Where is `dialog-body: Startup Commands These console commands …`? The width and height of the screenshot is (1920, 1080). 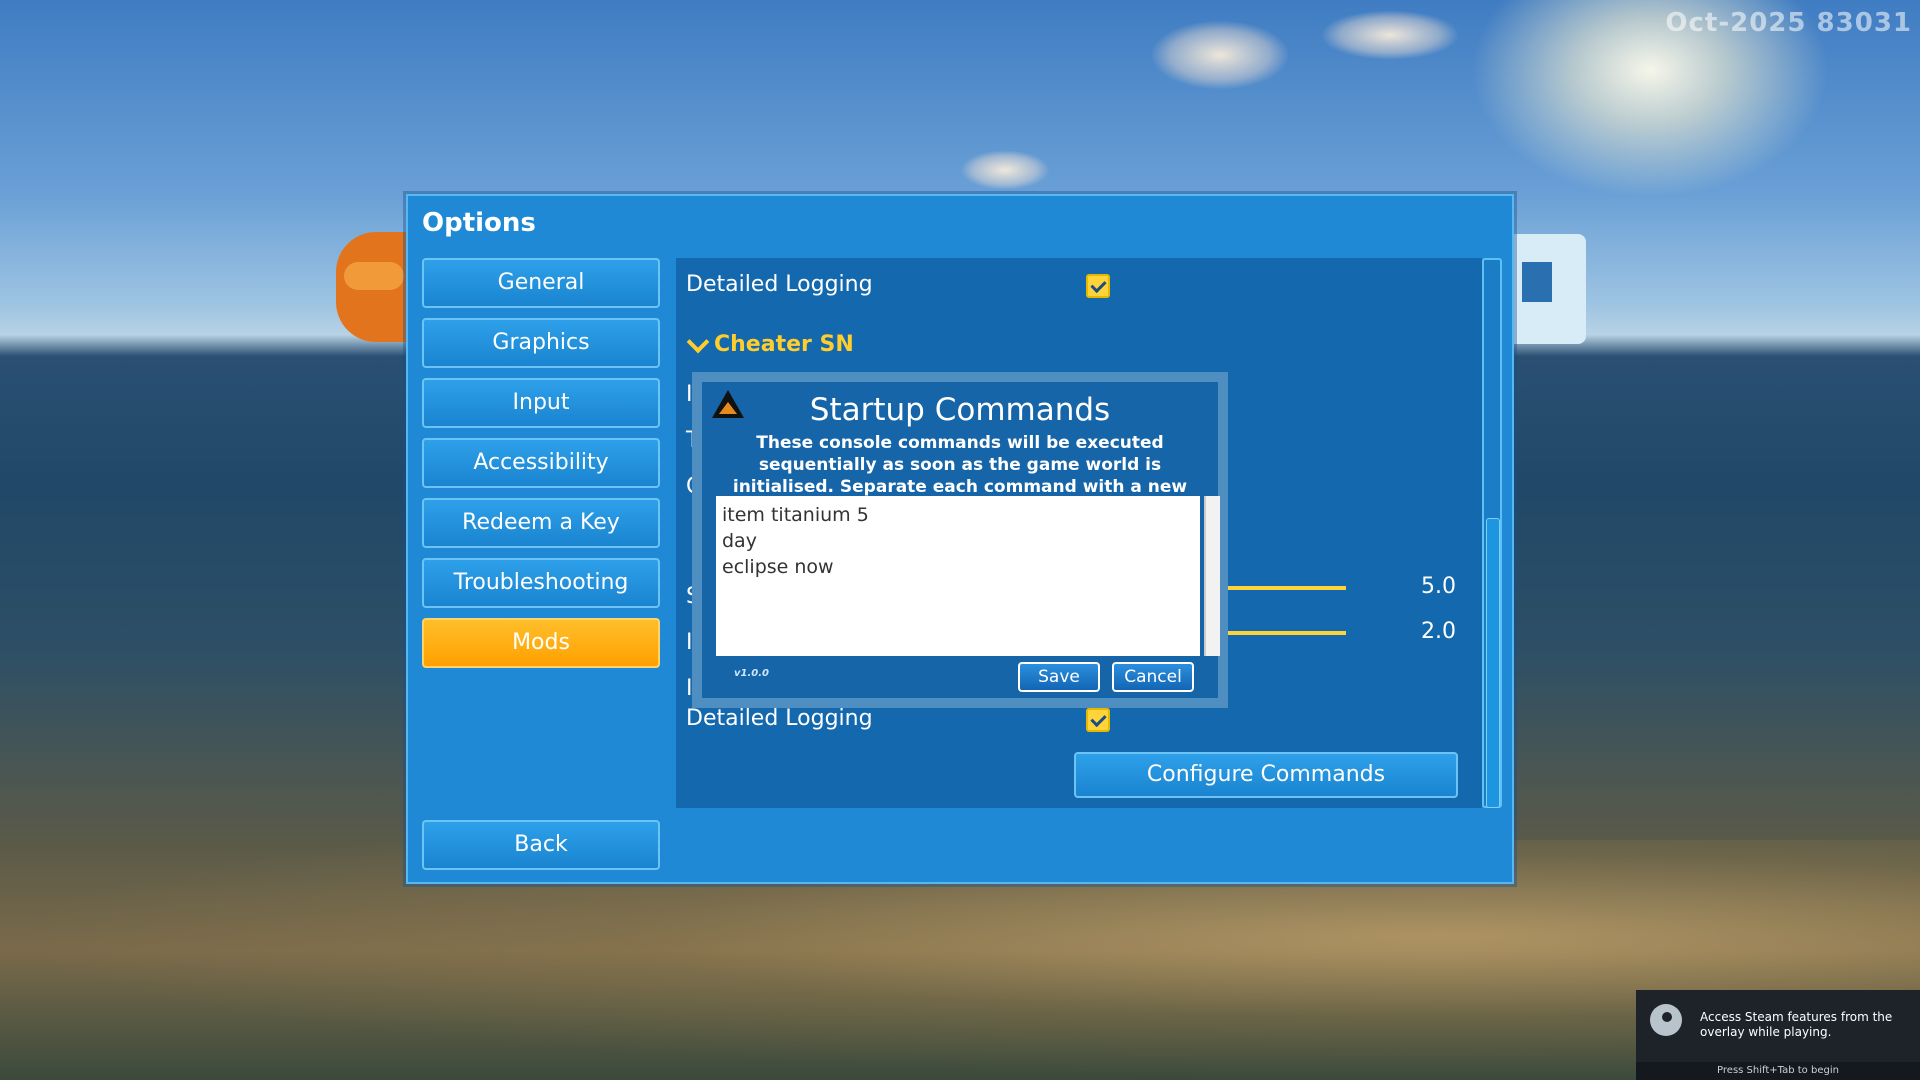
dialog-body: Startup Commands These console commands … is located at coordinates (961, 540).